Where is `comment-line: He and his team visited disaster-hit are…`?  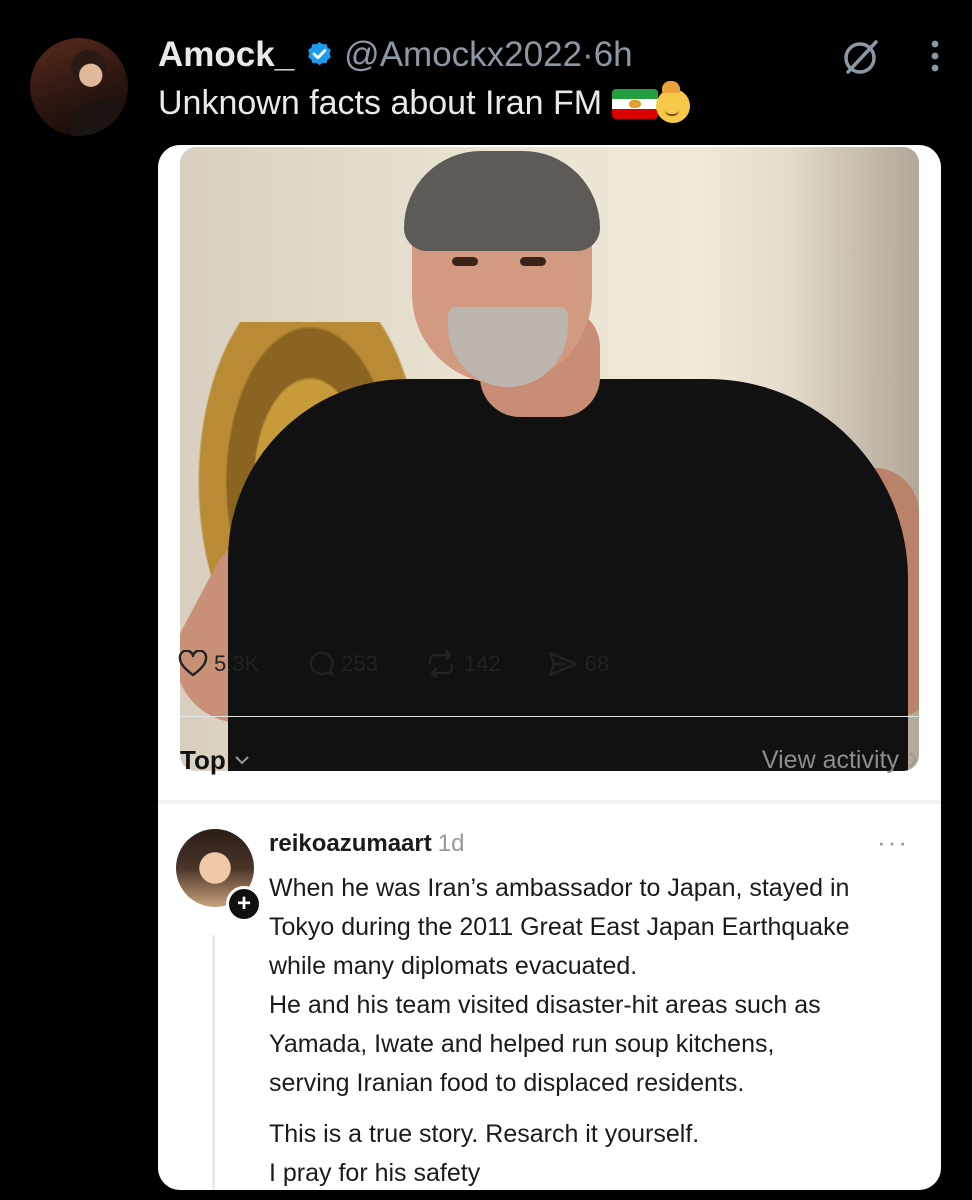 comment-line: He and his team visited disaster-hit are… is located at coordinates (545, 1005).